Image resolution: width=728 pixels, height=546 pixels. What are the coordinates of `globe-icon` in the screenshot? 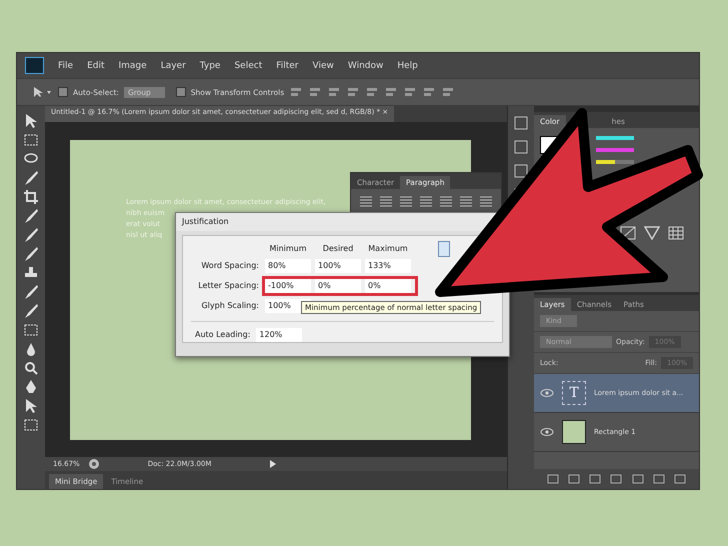 It's located at (94, 464).